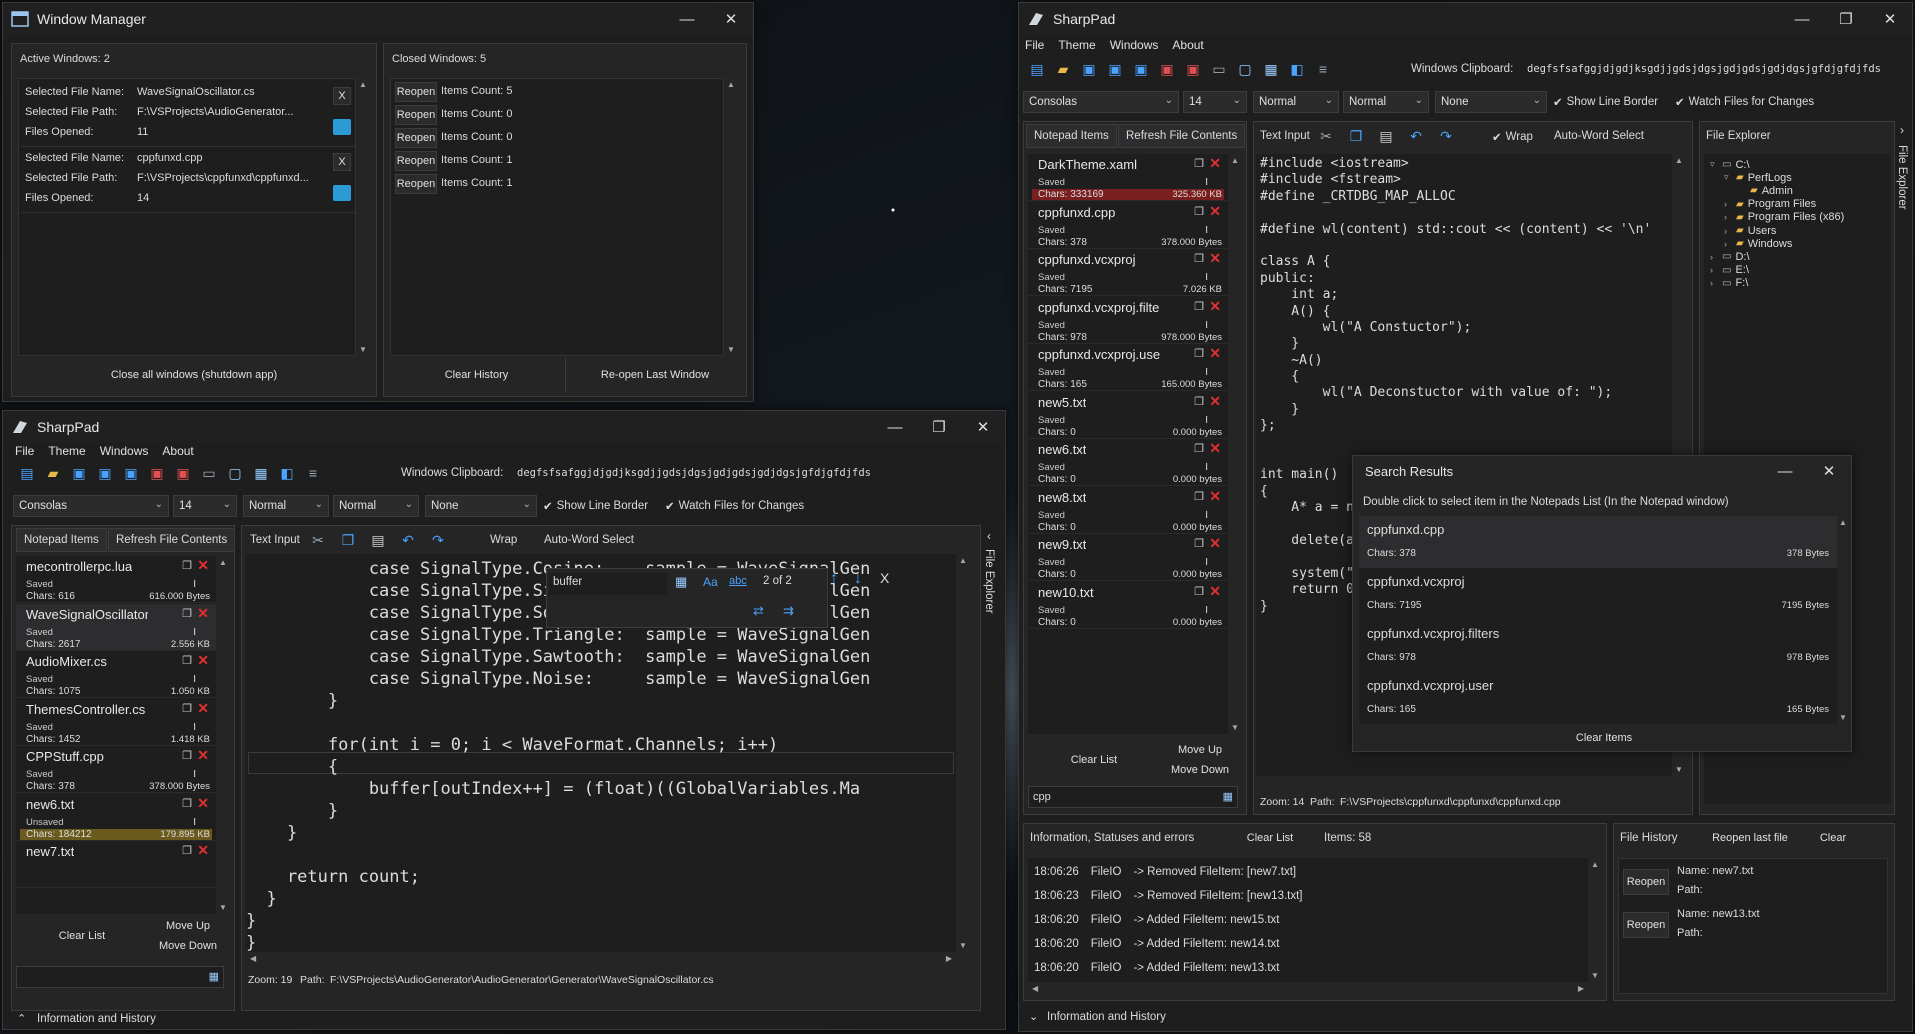 The width and height of the screenshot is (1915, 1034). Describe the element at coordinates (1491, 102) in the screenshot. I see `text-decoration-select: None ⌄` at that location.